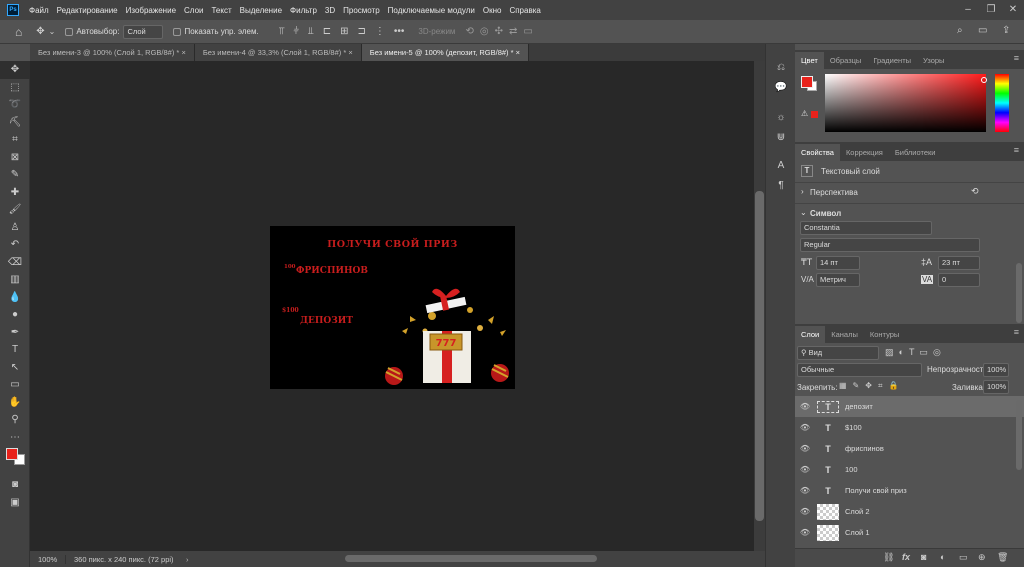 The image size is (1024, 567). I want to click on layer-name: Получи свой приз, so click(876, 490).